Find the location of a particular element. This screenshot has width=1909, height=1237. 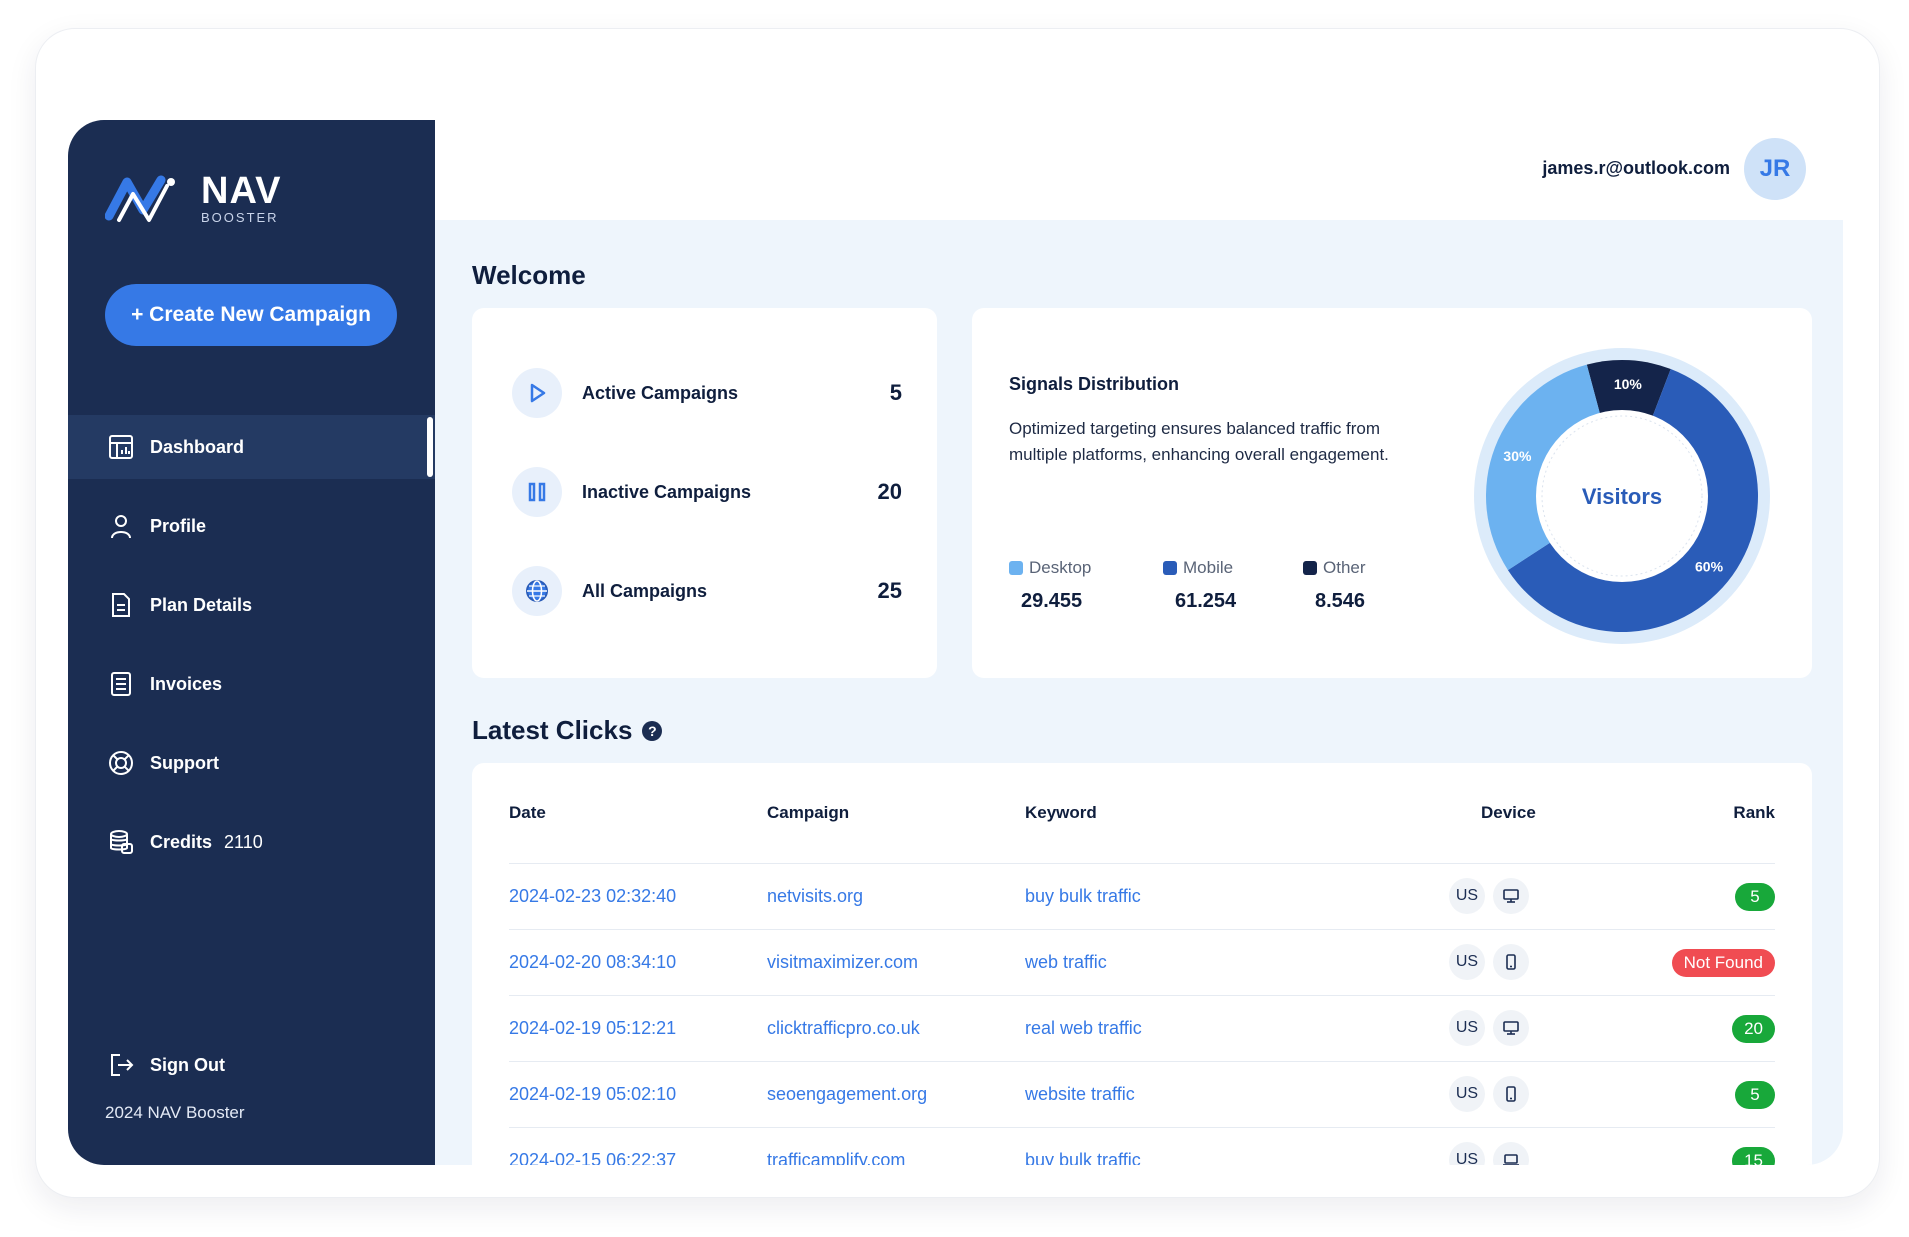

legend-desktop: Desktop 29.455 is located at coordinates (1050, 585).